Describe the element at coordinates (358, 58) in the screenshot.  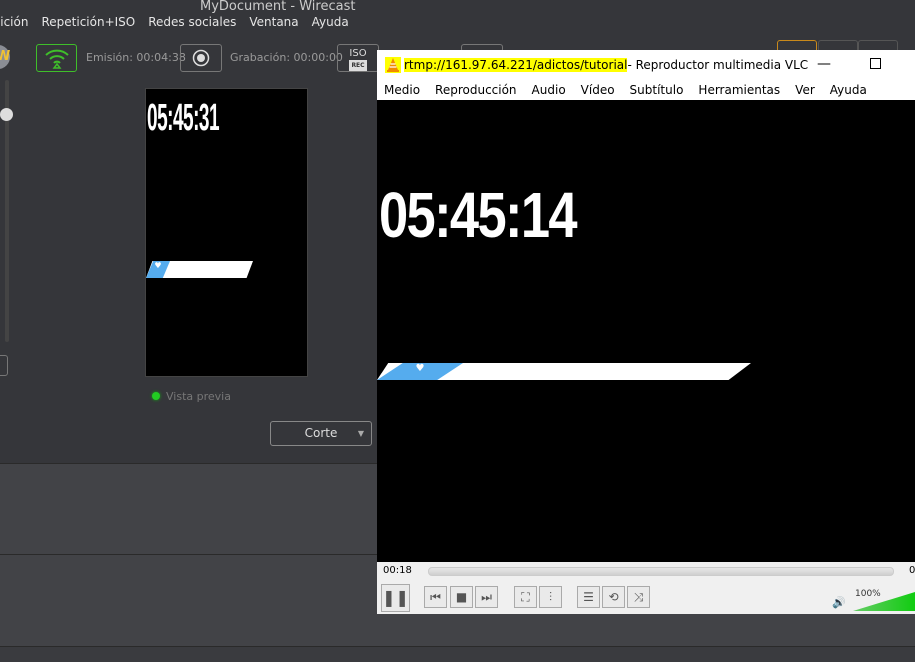
I see `iso-record-button: ISO REC` at that location.